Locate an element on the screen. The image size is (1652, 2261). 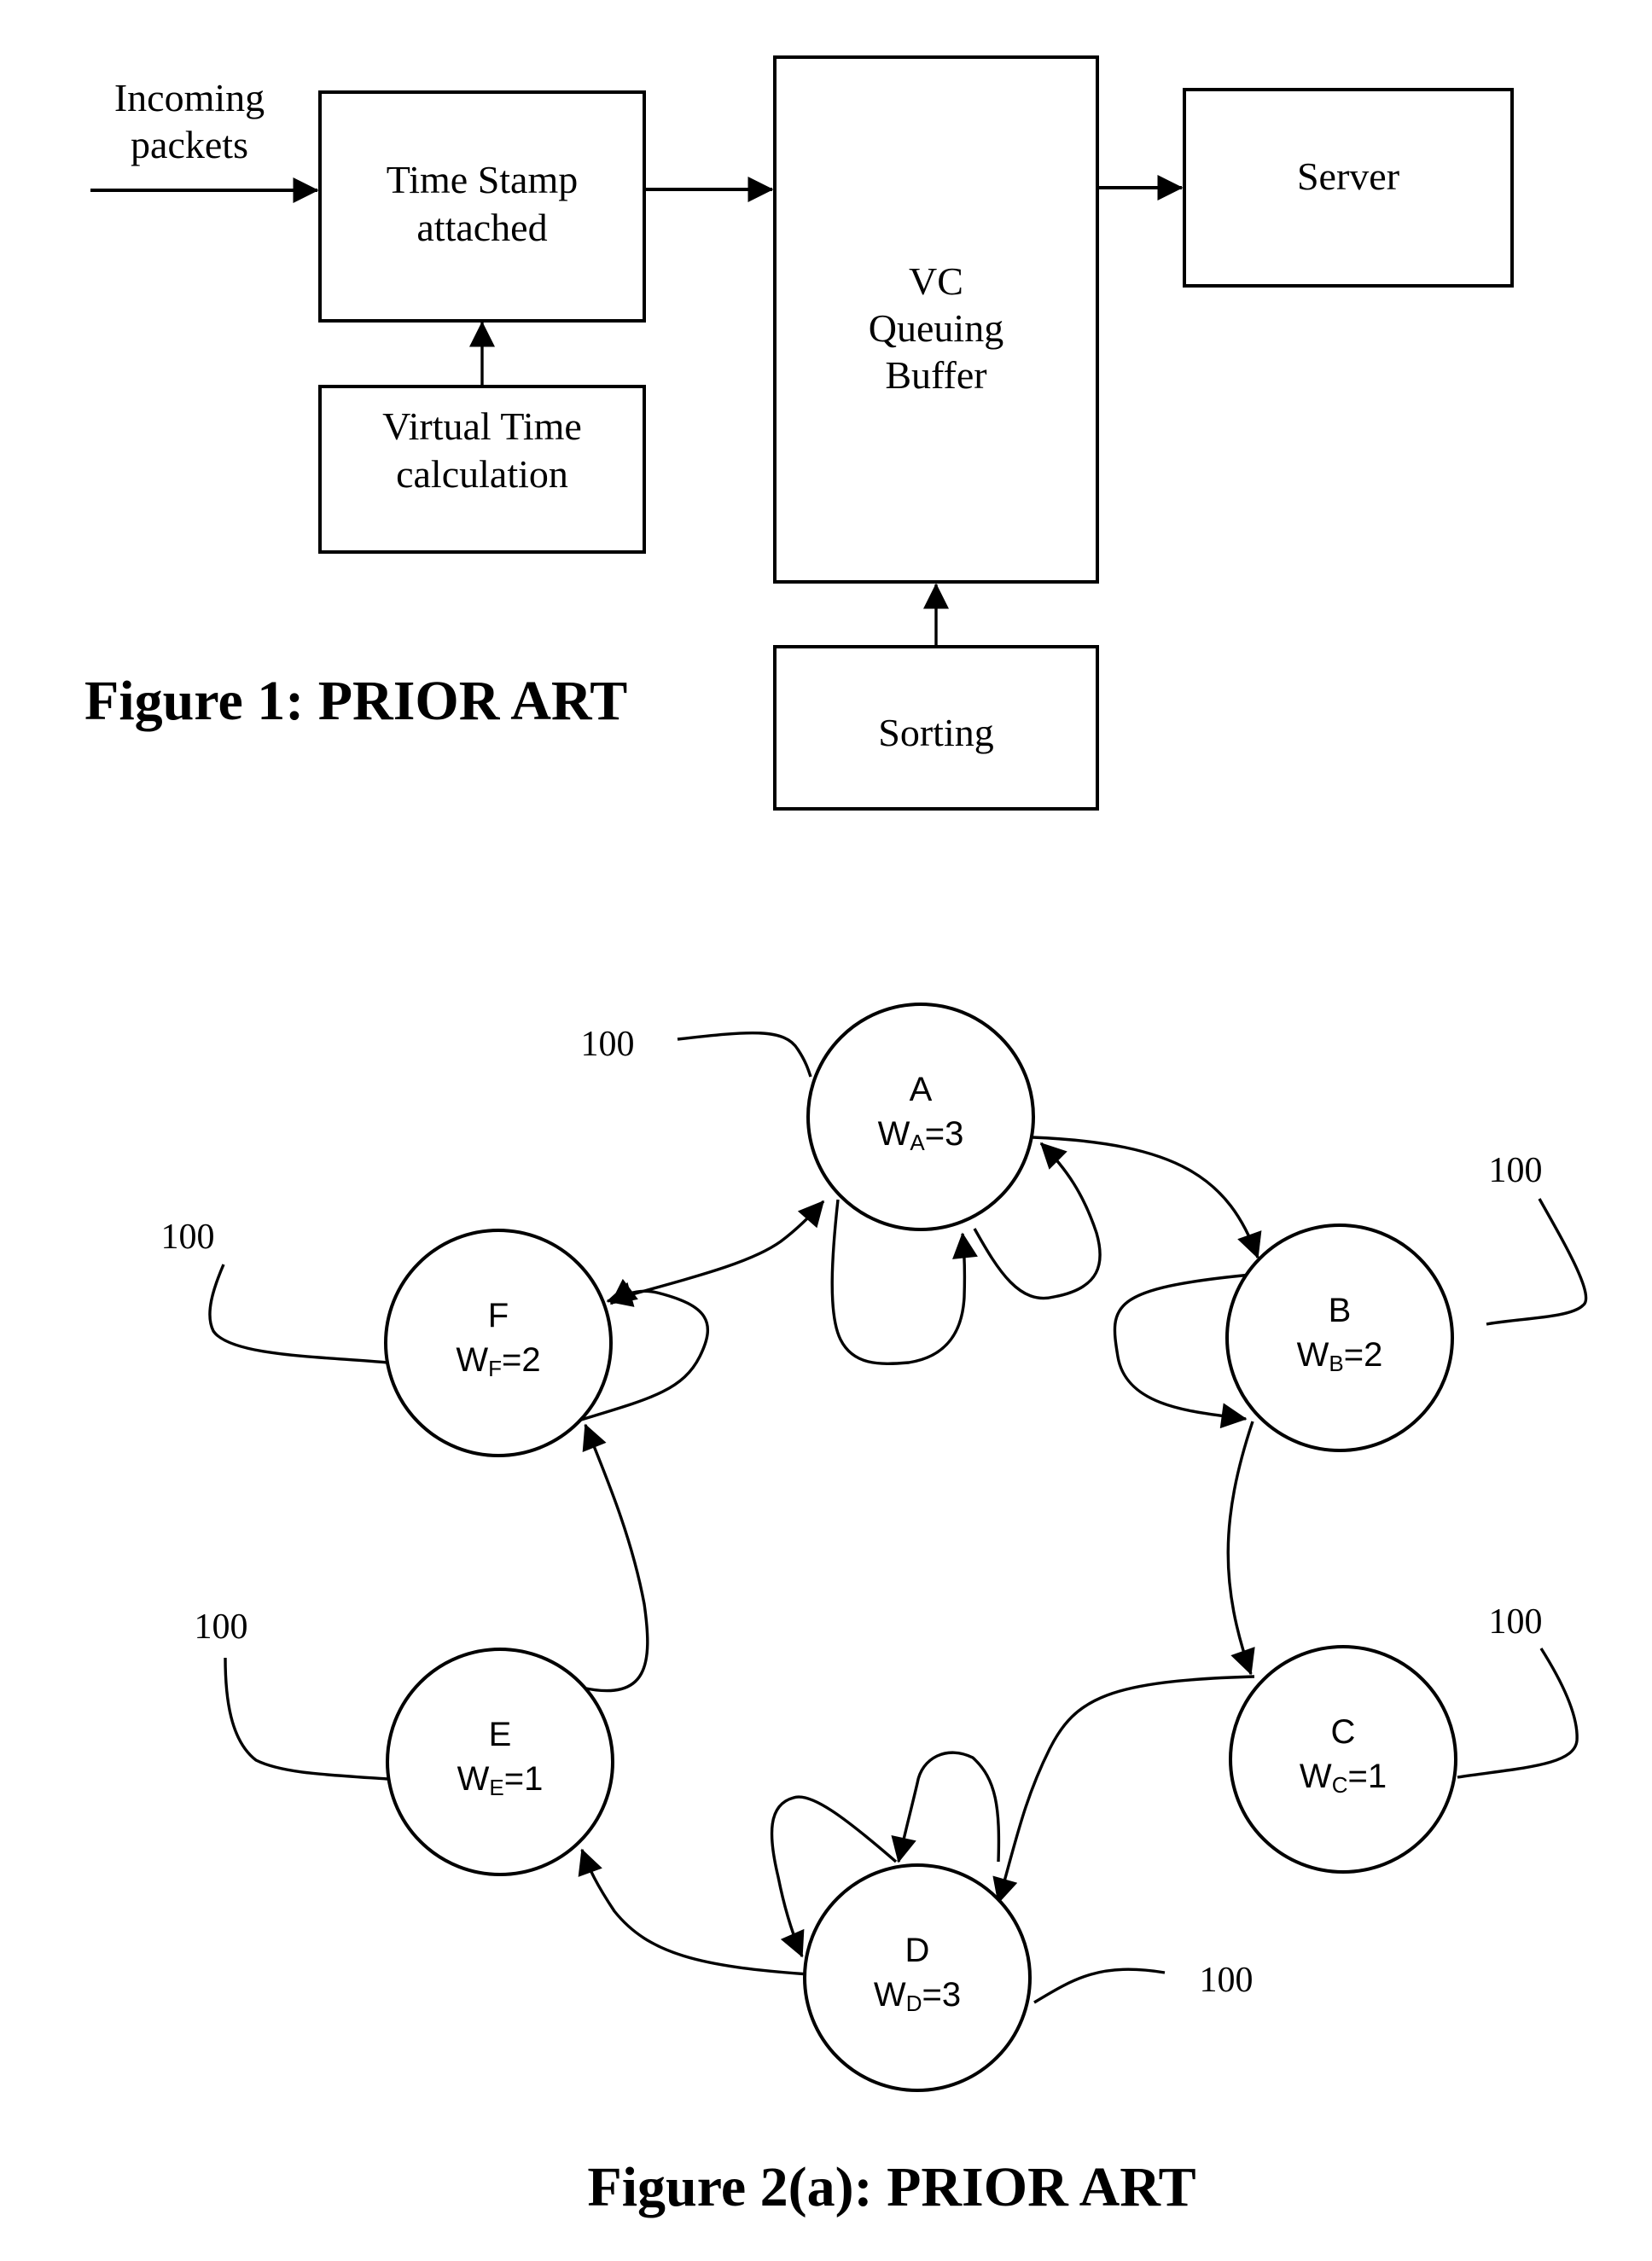
node-c-id: C is located at coordinates (1343, 1732).